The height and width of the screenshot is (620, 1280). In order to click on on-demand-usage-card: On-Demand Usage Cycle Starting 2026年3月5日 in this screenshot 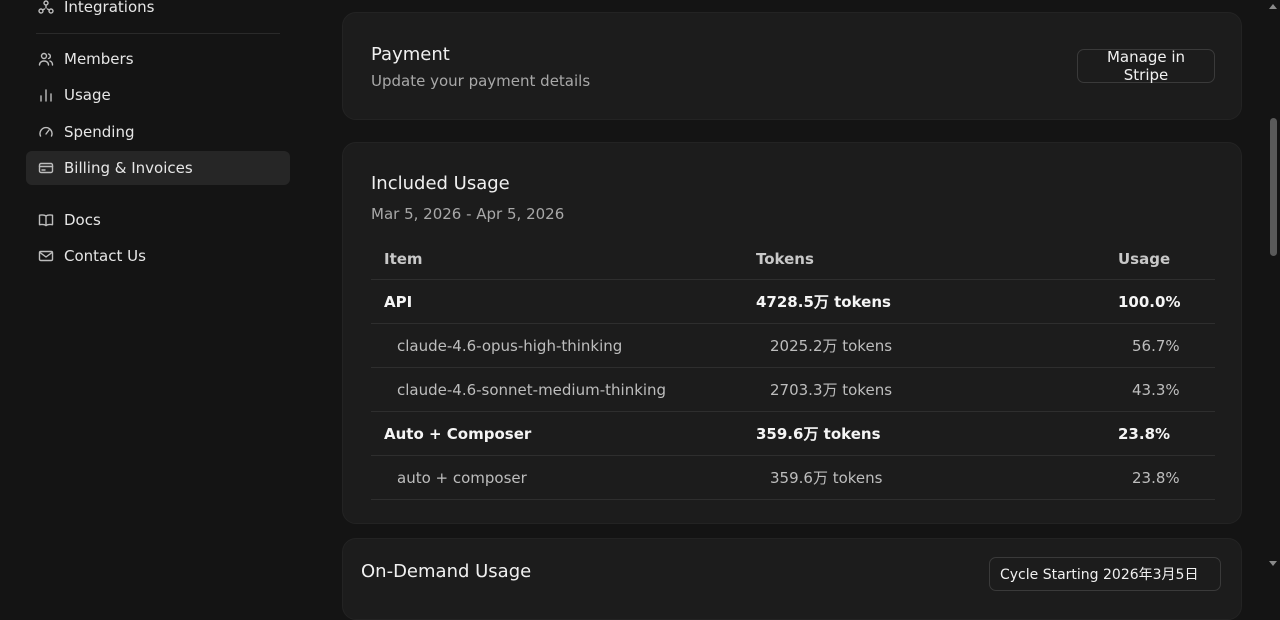, I will do `click(792, 579)`.